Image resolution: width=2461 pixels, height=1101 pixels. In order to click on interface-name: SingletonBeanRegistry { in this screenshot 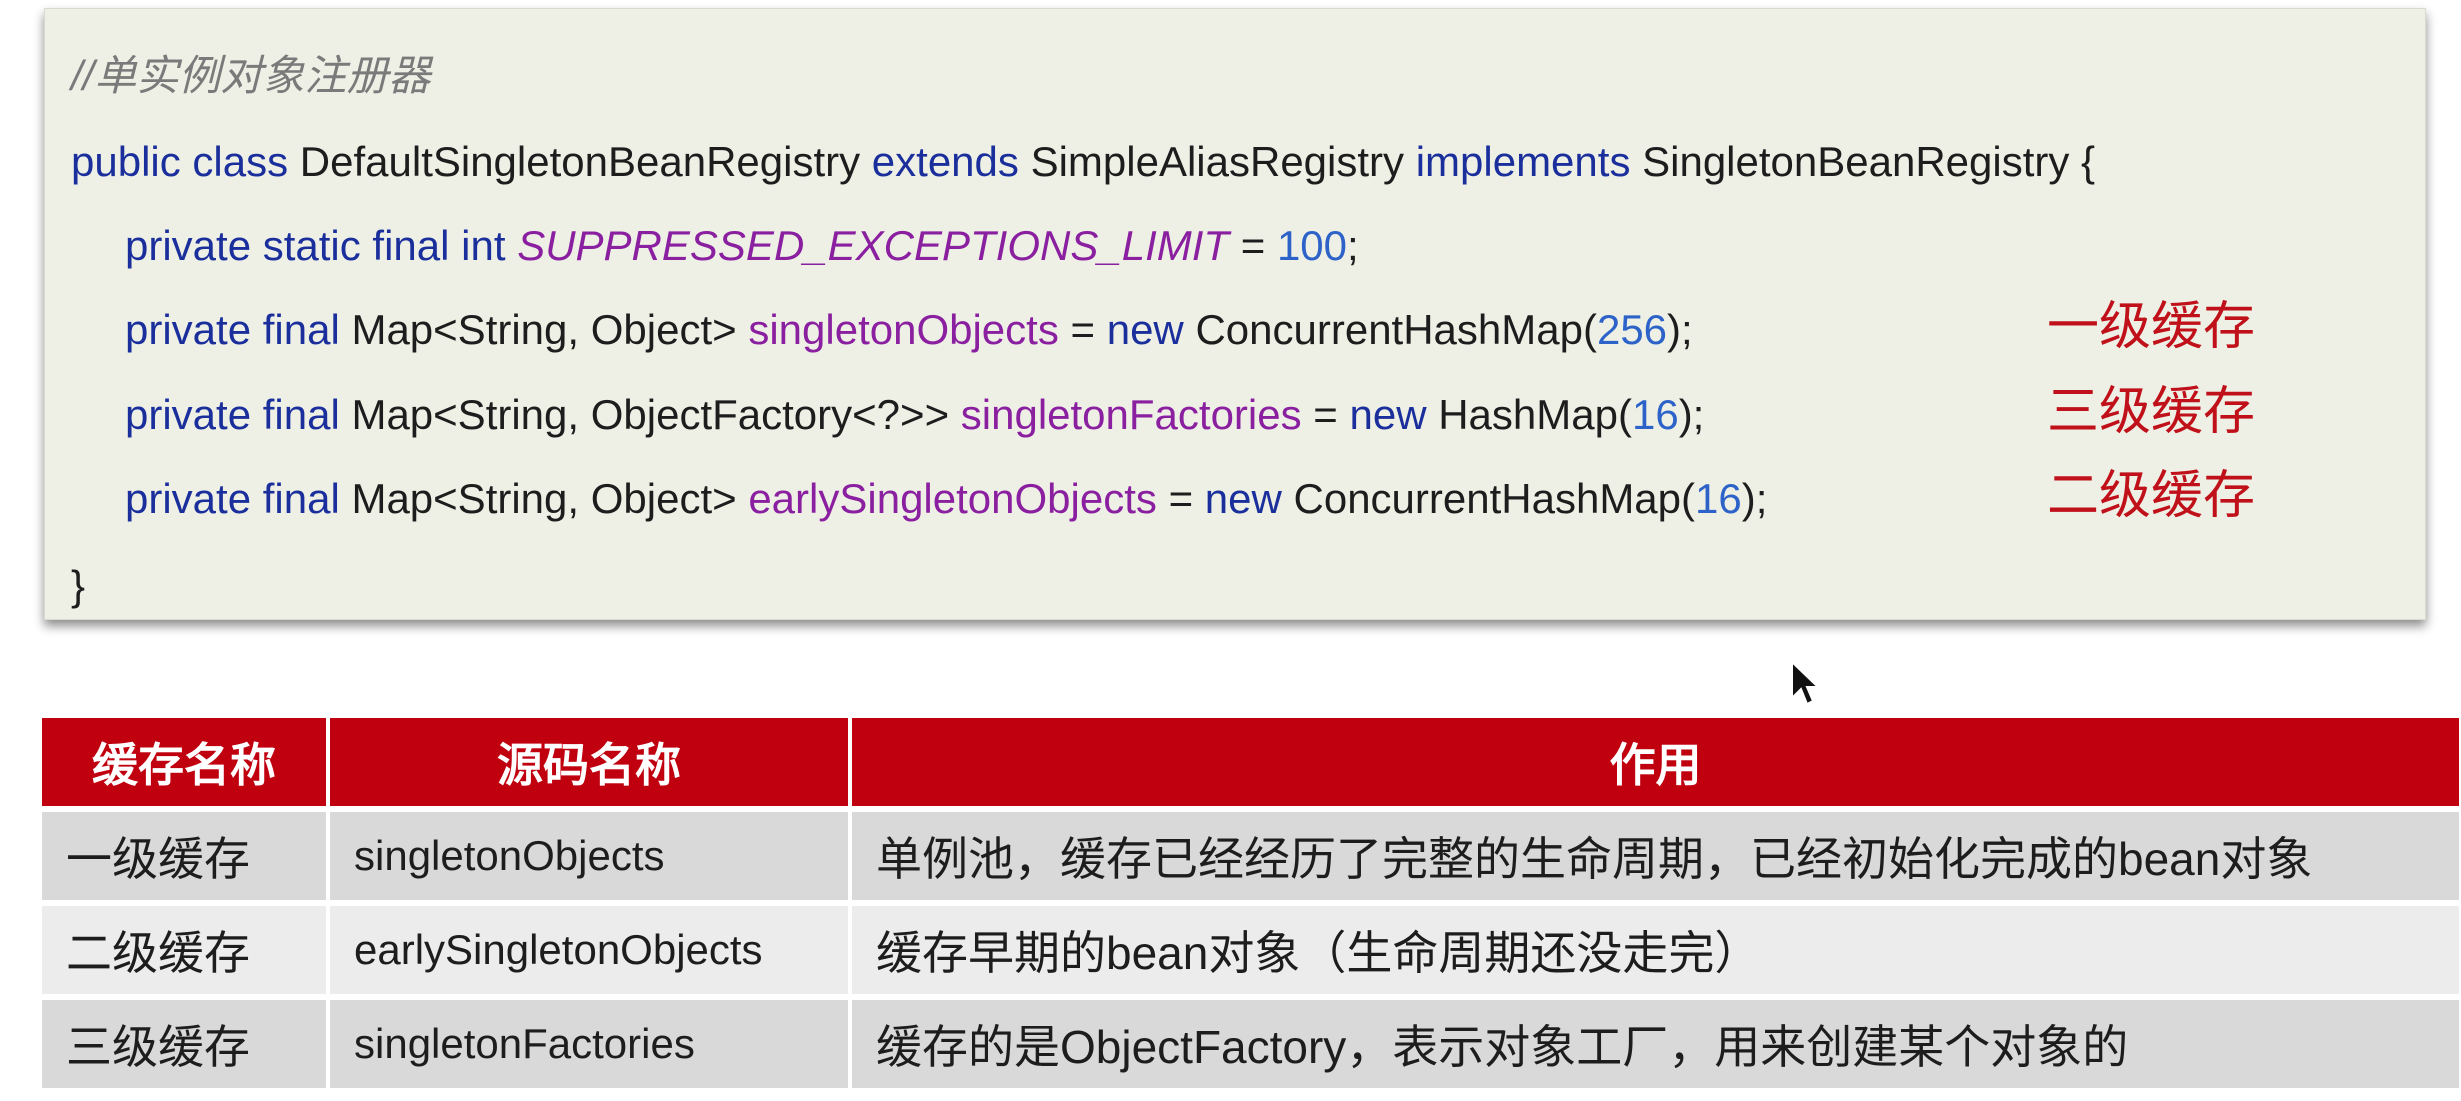, I will do `click(1869, 161)`.